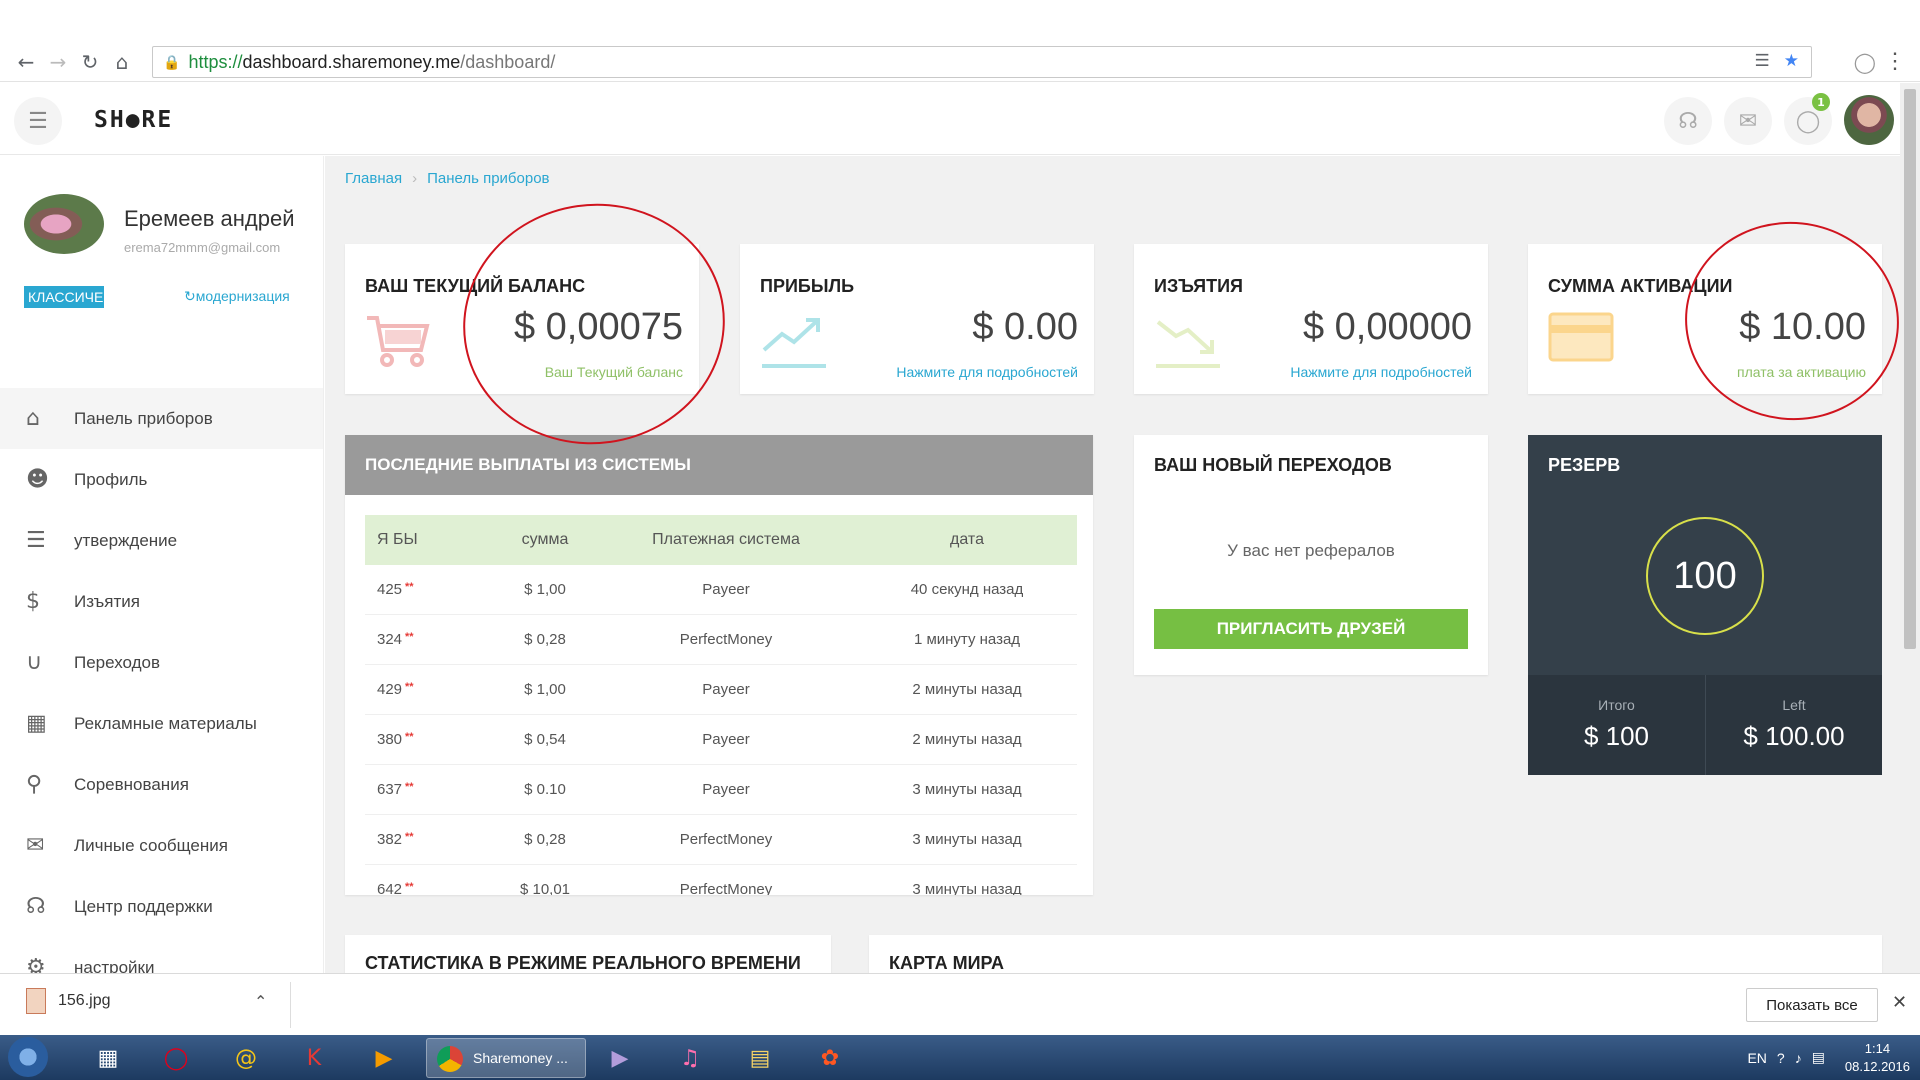  I want to click on media-player-icon: ▶, so click(384, 1058).